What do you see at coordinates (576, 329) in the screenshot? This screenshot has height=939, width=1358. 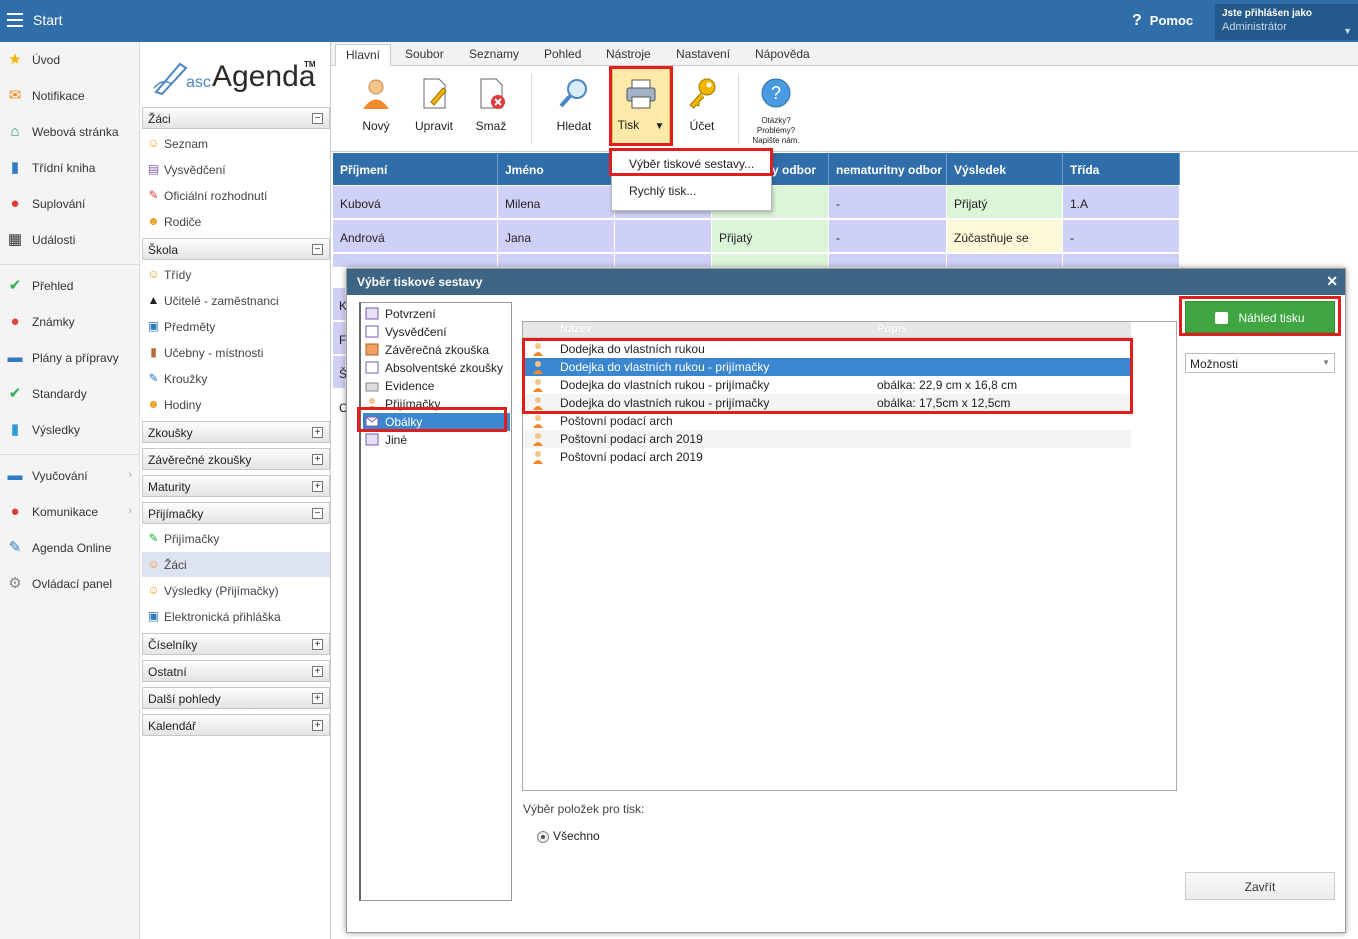 I see `column-header-nazev: Název` at bounding box center [576, 329].